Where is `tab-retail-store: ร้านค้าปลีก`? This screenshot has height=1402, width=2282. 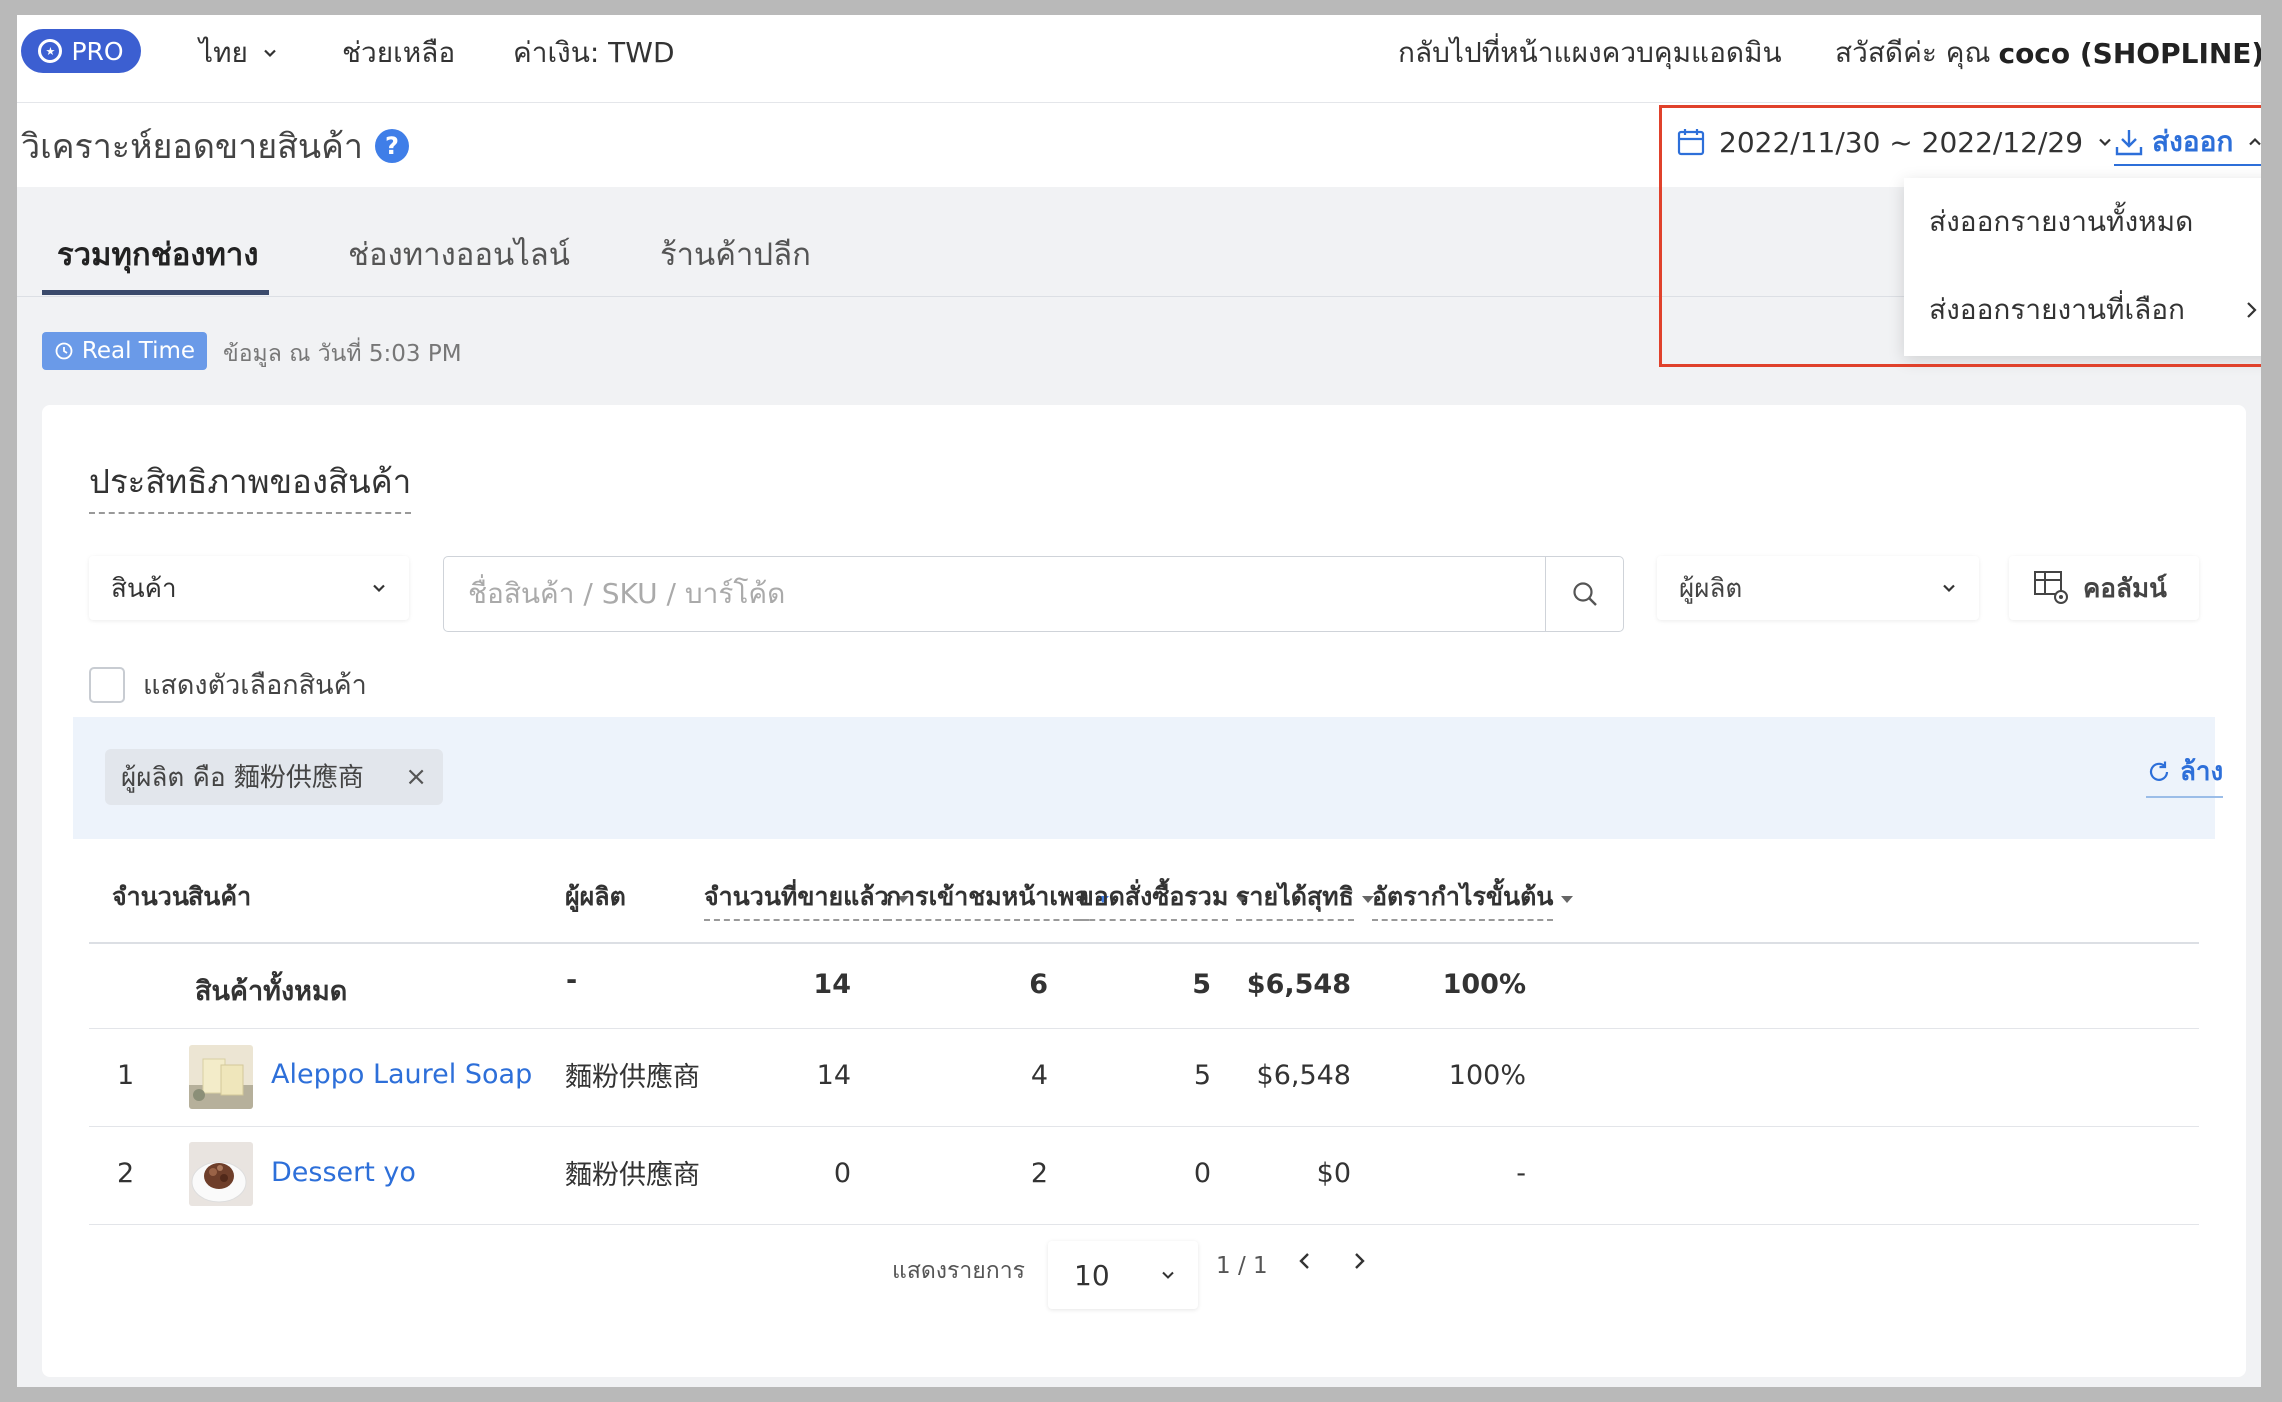 tab-retail-store: ร้านค้าปลีก is located at coordinates (735, 254).